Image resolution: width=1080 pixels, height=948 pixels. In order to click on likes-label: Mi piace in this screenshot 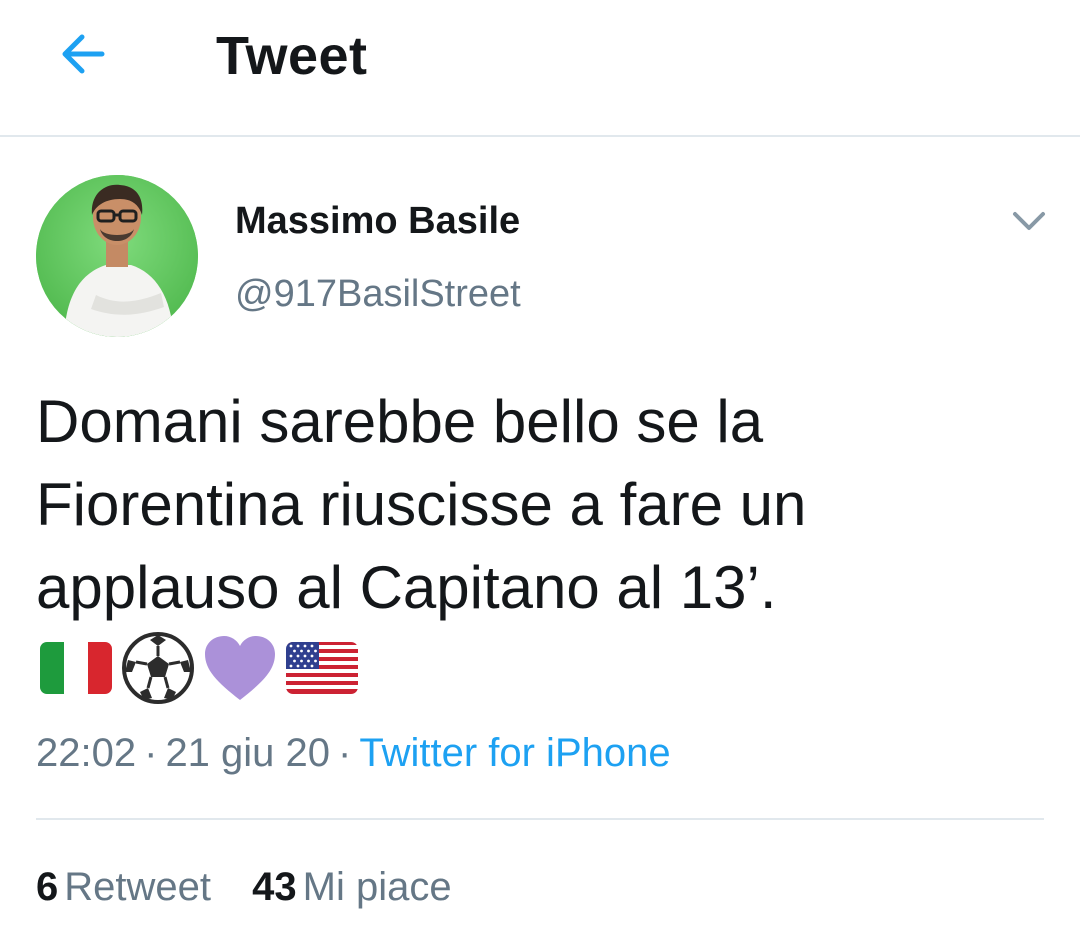, I will do `click(377, 887)`.